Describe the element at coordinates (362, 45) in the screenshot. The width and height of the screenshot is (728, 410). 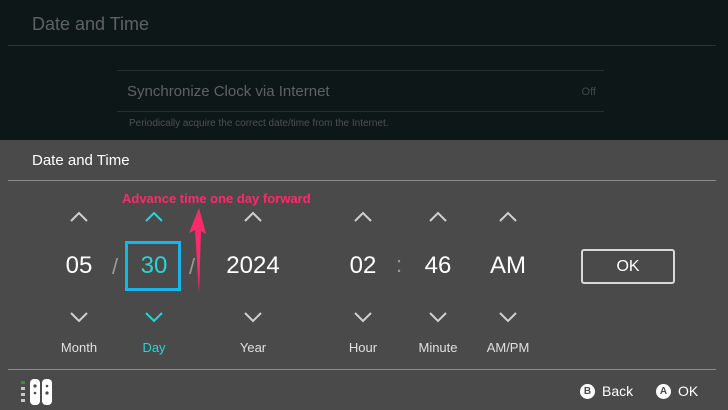
I see `background-divider` at that location.